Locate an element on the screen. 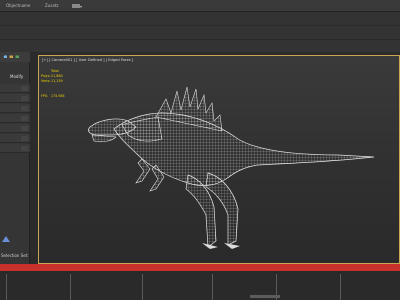 The width and height of the screenshot is (400, 300). status-indicator is located at coordinates (265, 296).